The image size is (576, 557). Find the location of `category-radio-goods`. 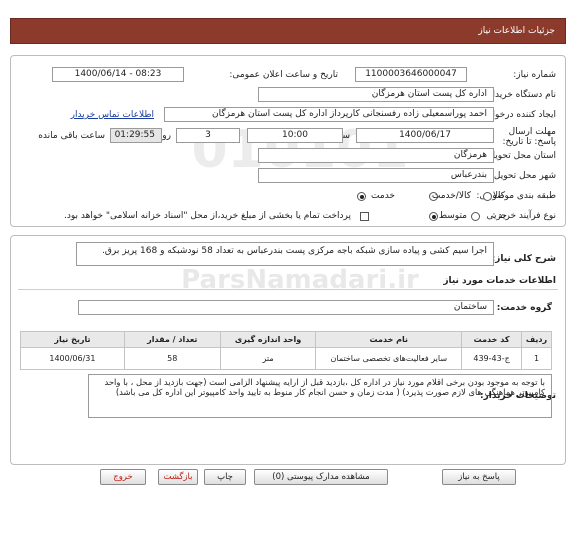

category-radio-goods is located at coordinates (487, 196).